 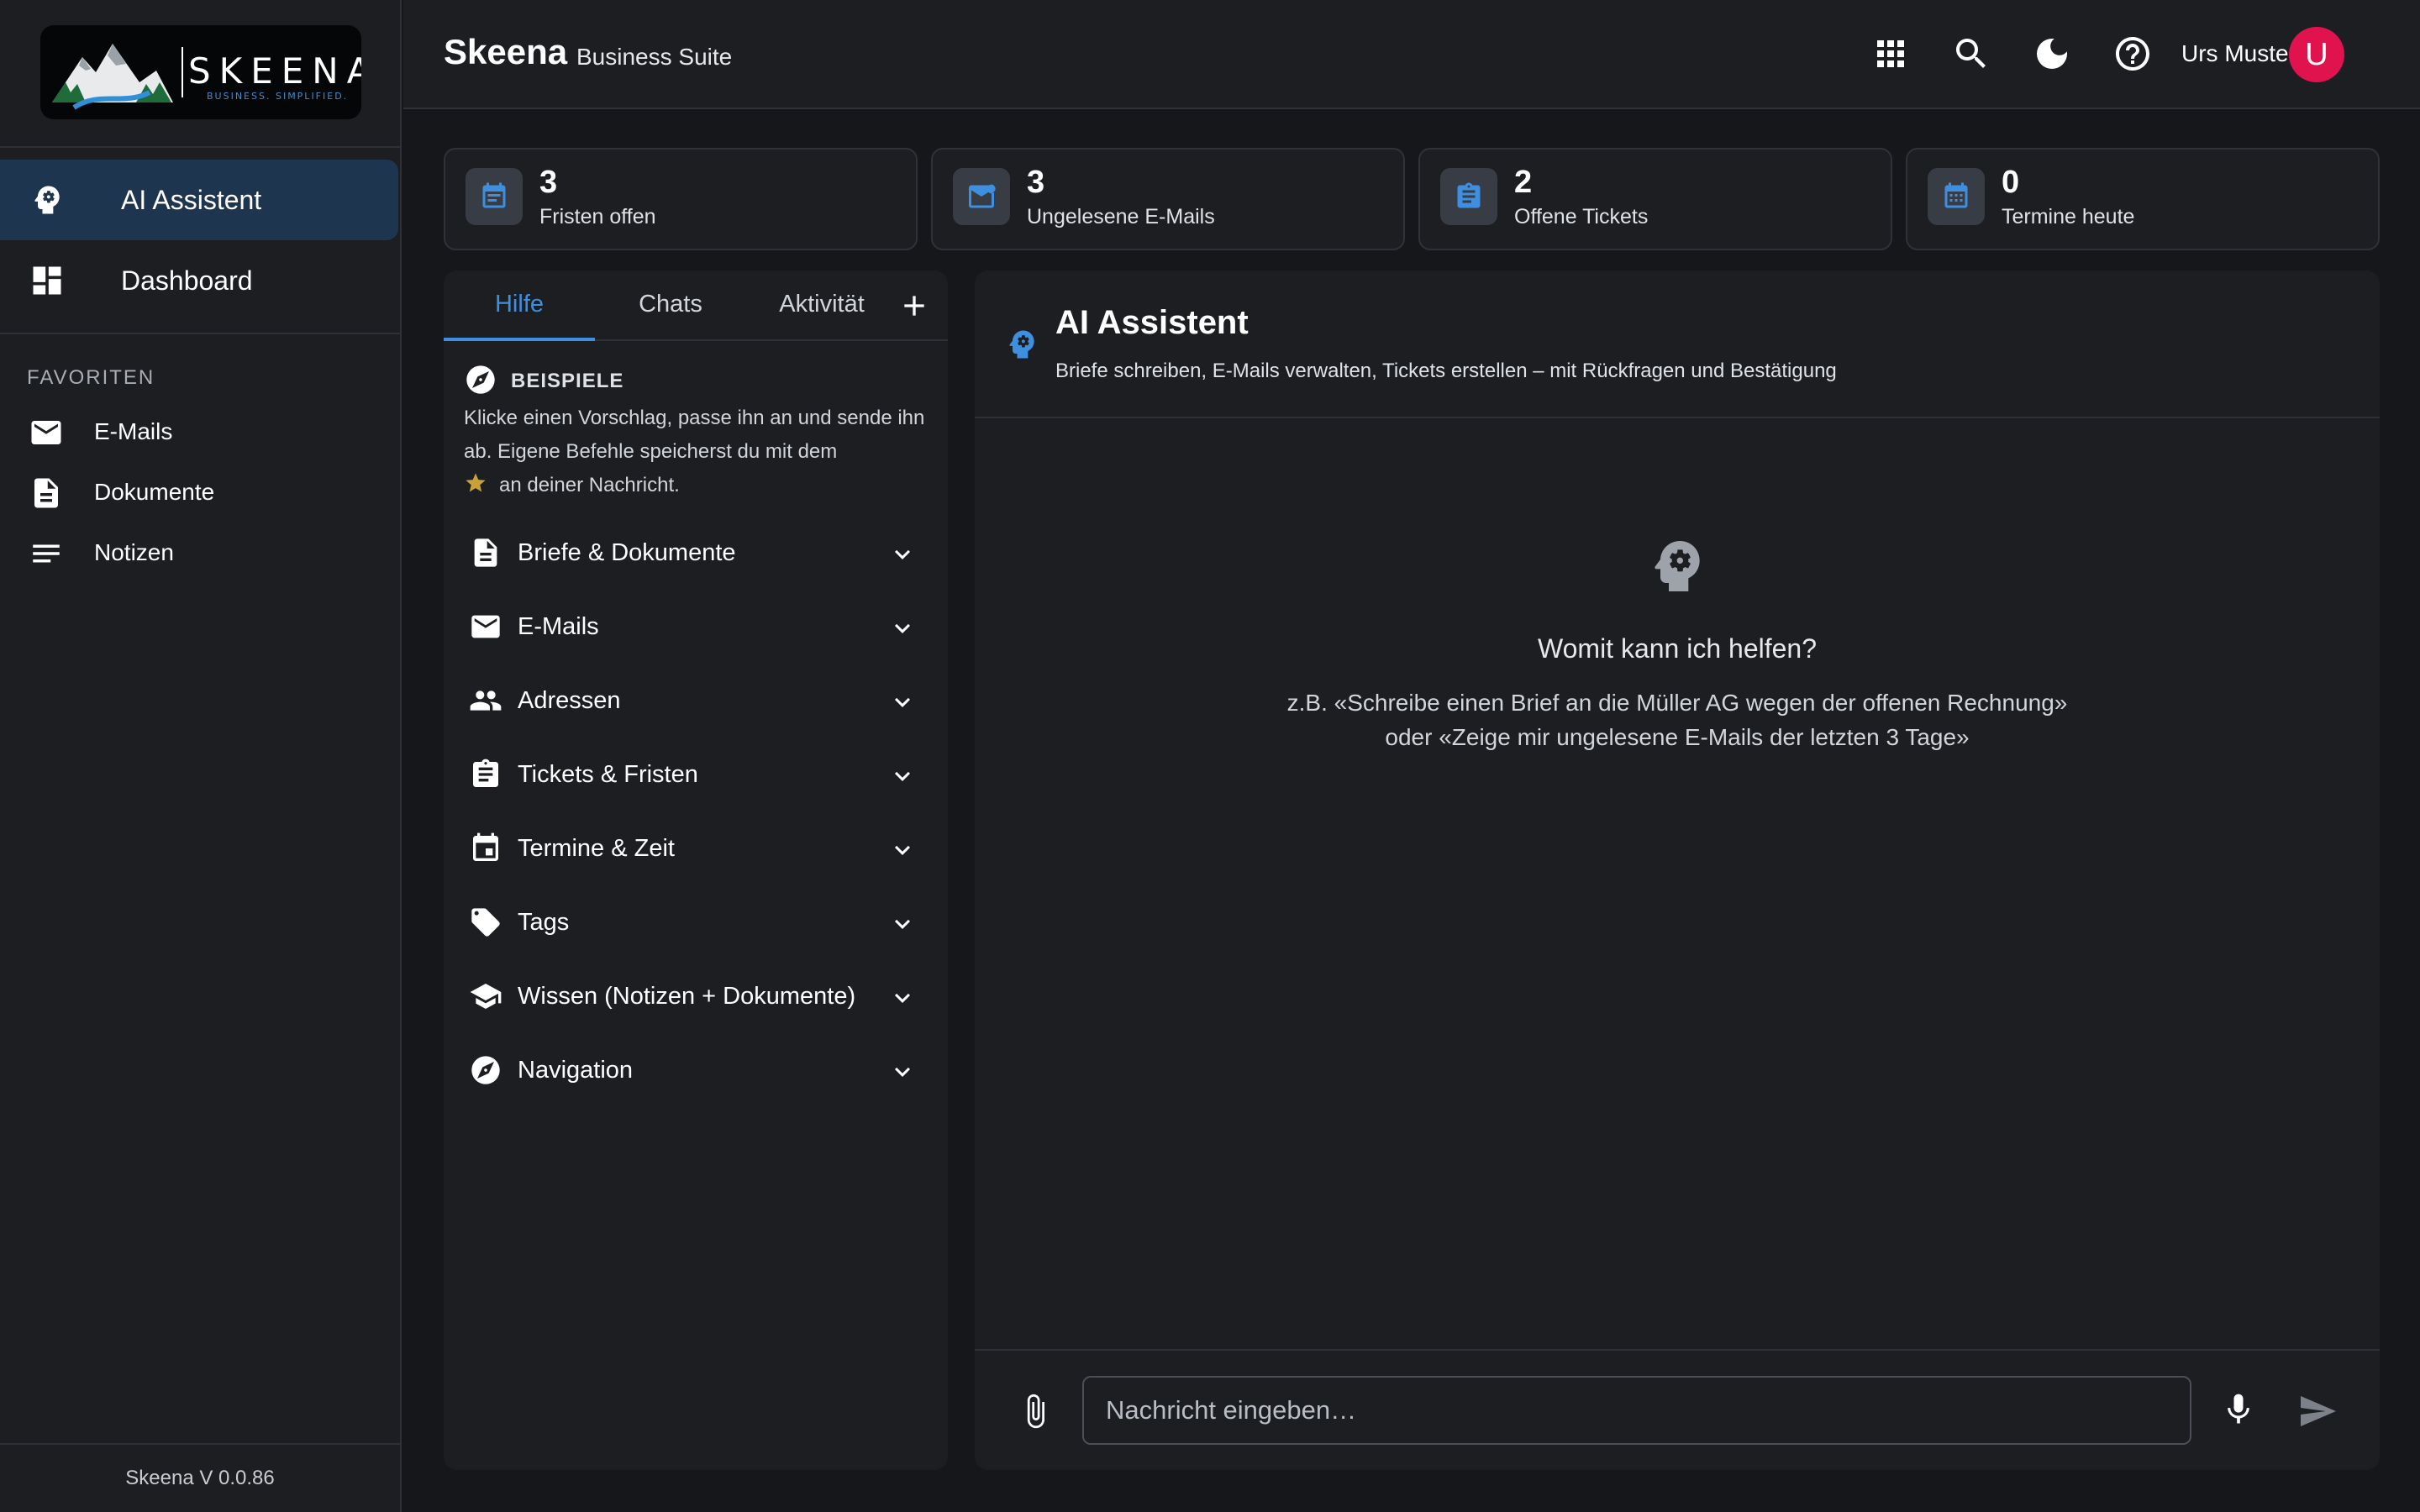 What do you see at coordinates (1411, 54) in the screenshot?
I see `top-bar: Skeena Business Suite Urs Muster U` at bounding box center [1411, 54].